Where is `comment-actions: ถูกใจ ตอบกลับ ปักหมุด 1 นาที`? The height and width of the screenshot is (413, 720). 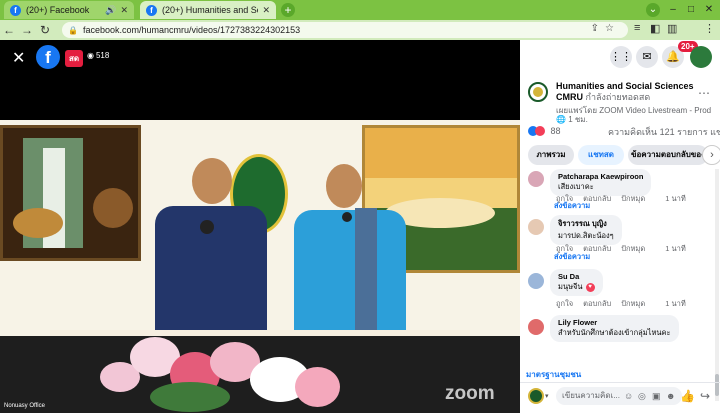
comment-actions: ถูกใจ ตอบกลับ ปักหมุด 1 นาที is located at coordinates (626, 304).